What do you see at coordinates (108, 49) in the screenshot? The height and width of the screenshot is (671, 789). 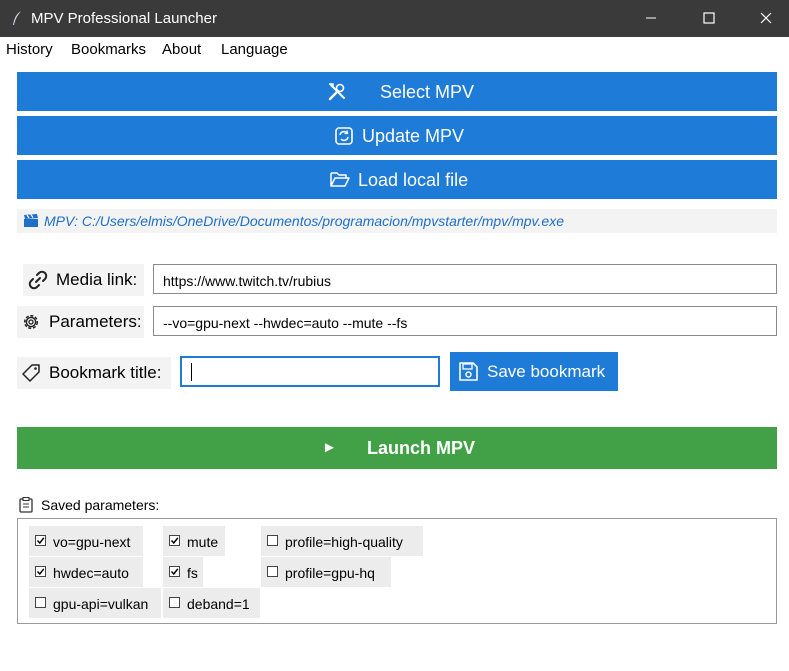 I see `menu-bookmarks: Bookmarks` at bounding box center [108, 49].